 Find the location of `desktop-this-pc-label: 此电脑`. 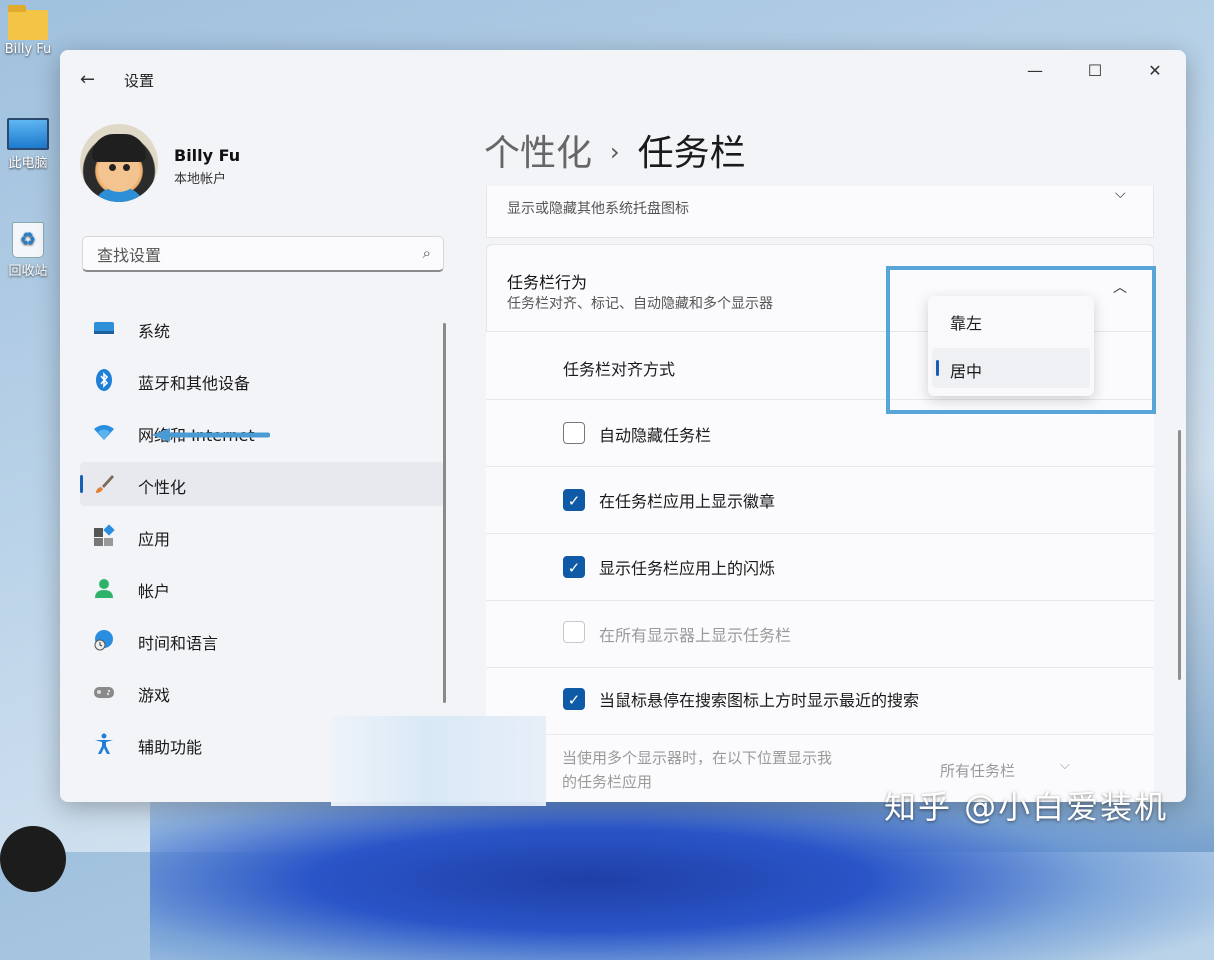

desktop-this-pc-label: 此电脑 is located at coordinates (28, 163).